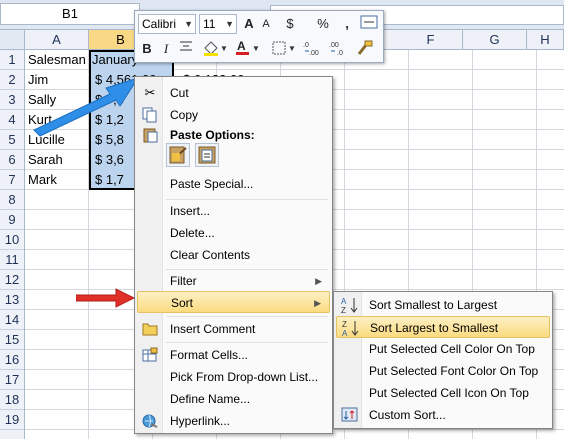 This screenshot has width=564, height=439. Describe the element at coordinates (178, 155) in the screenshot. I see `paste-option-icon` at that location.